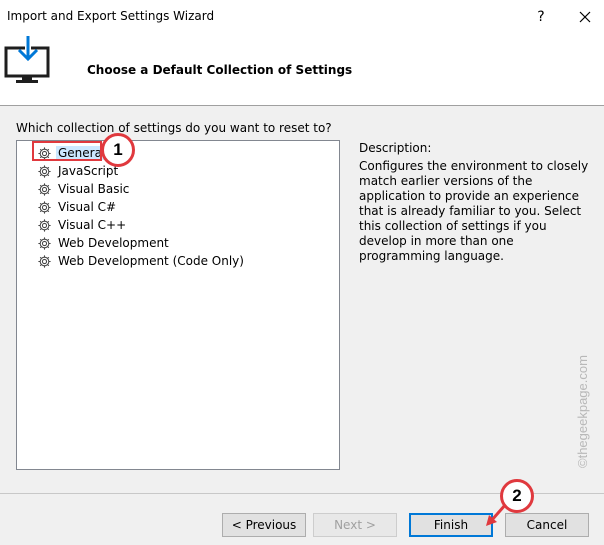  I want to click on header-divider, so click(302, 105).